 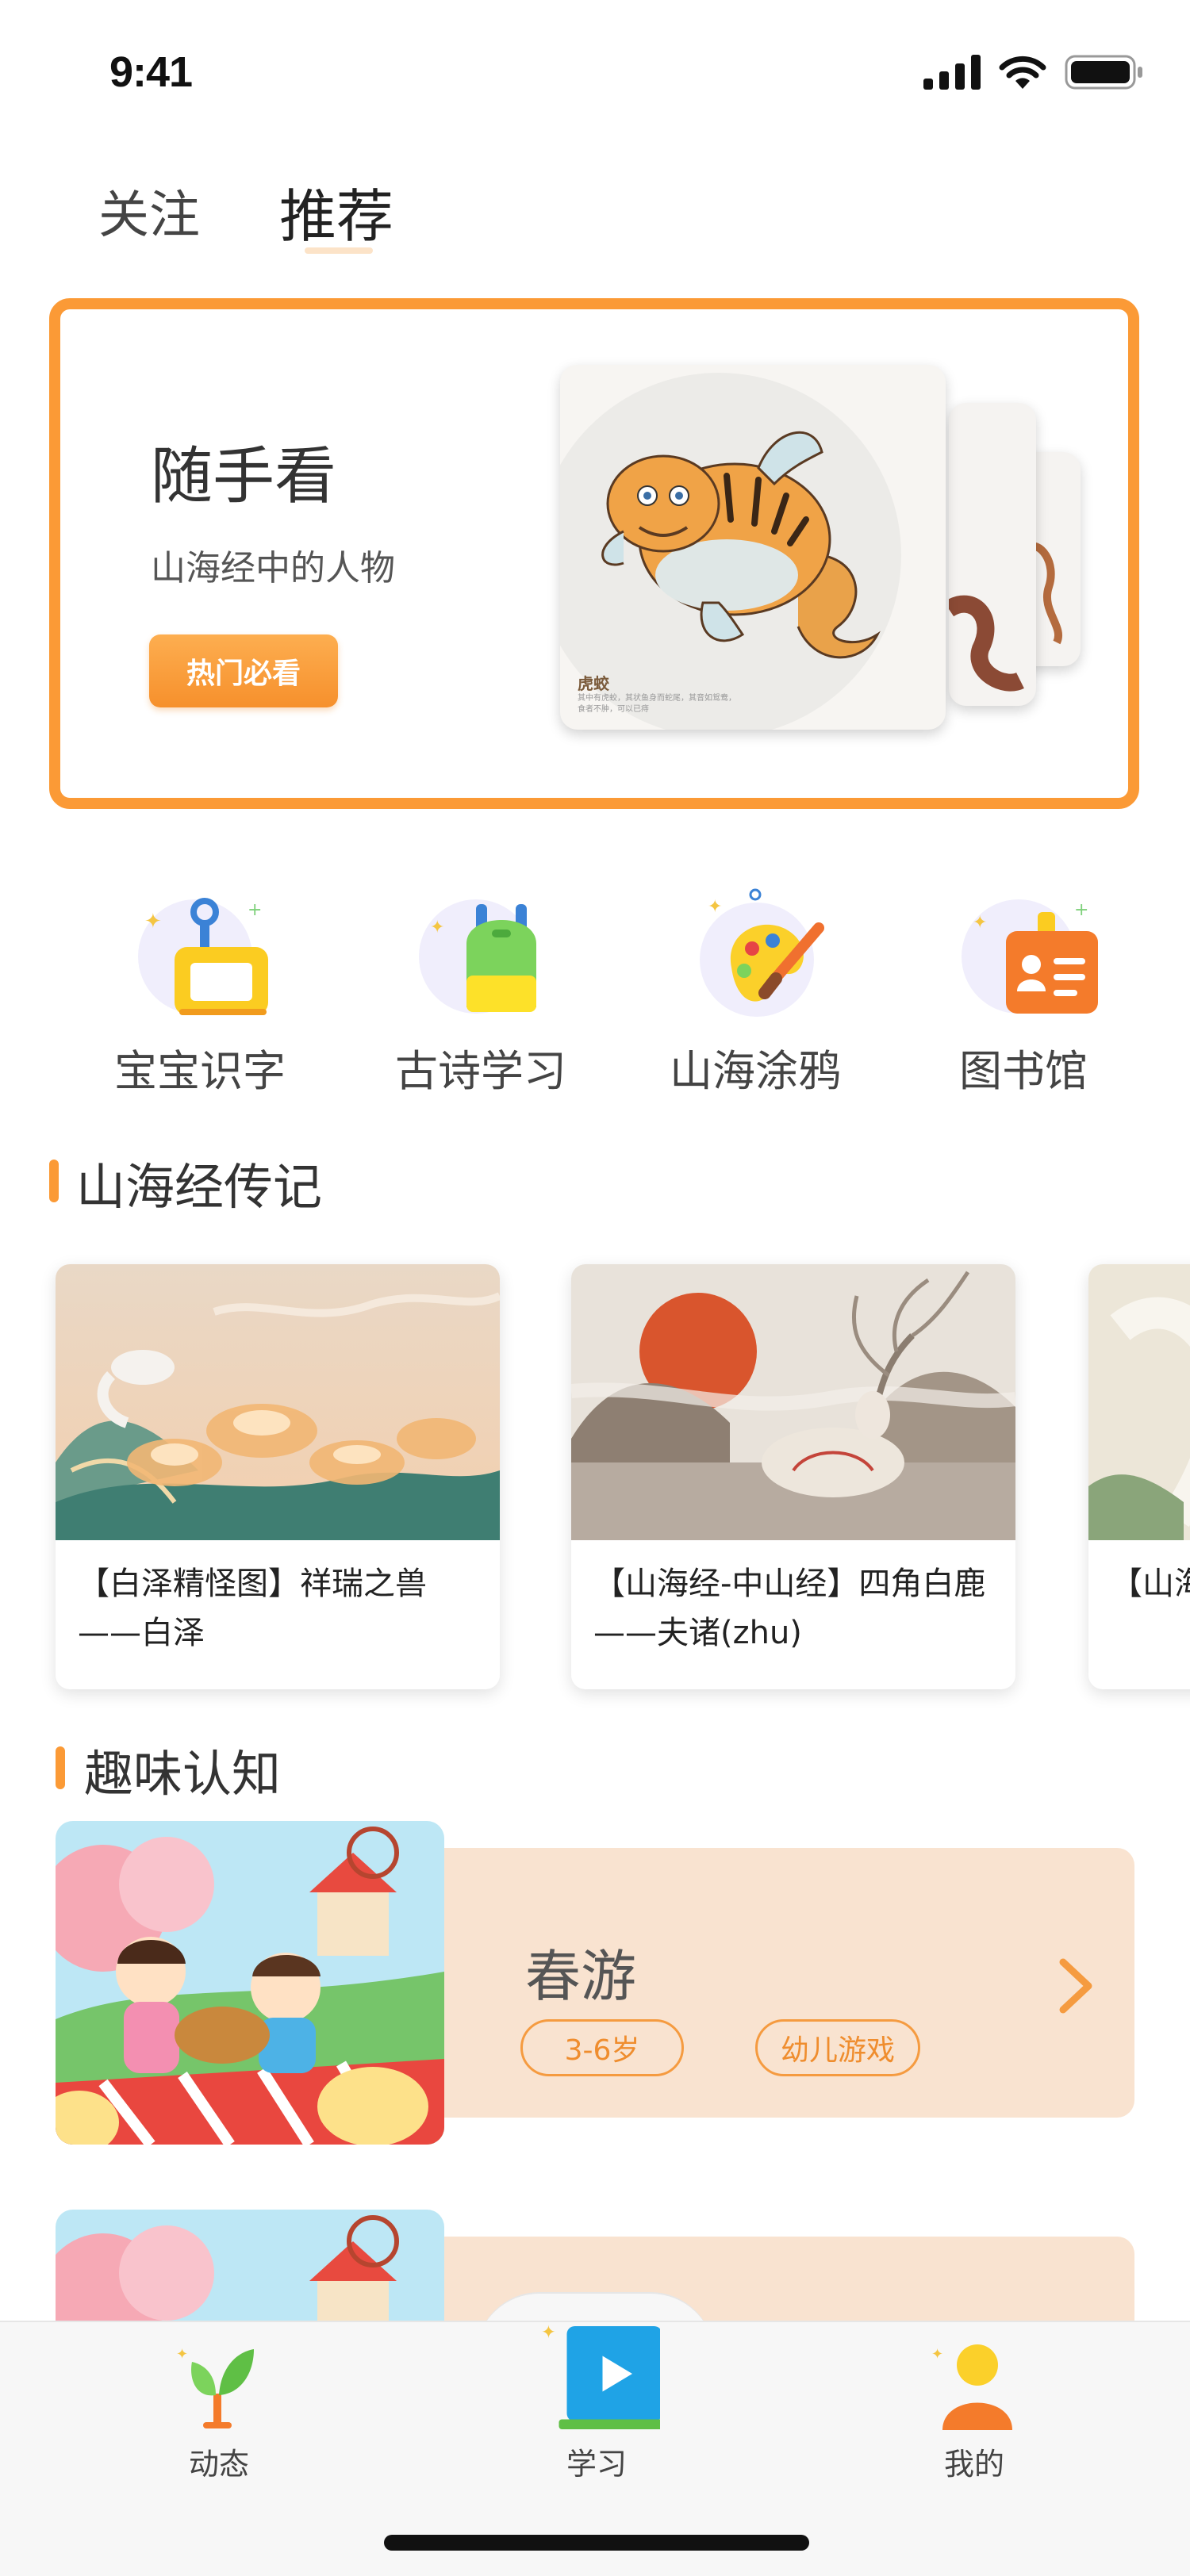 I want to click on age-tag: 3-6岁, so click(x=602, y=2048).